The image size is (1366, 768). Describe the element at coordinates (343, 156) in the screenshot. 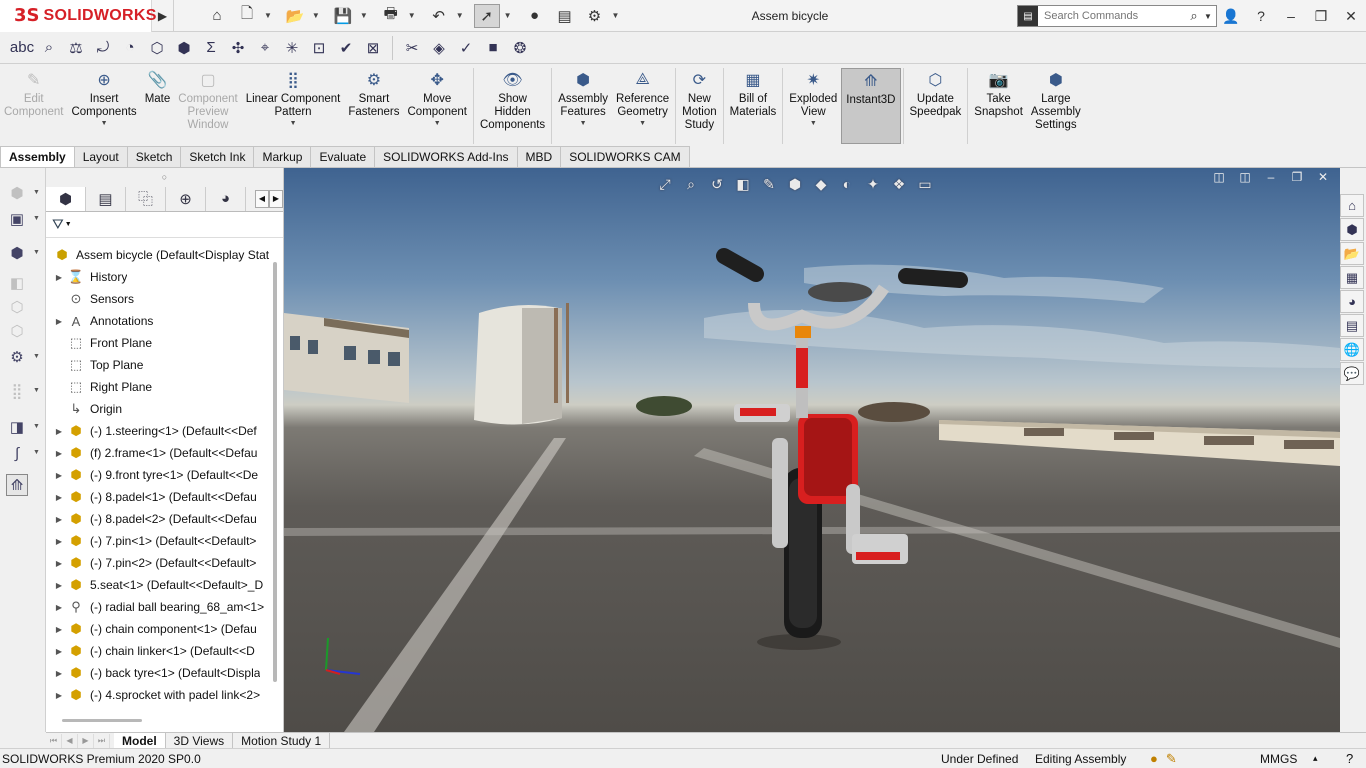

I see `tab-evaluate: Evaluate` at that location.